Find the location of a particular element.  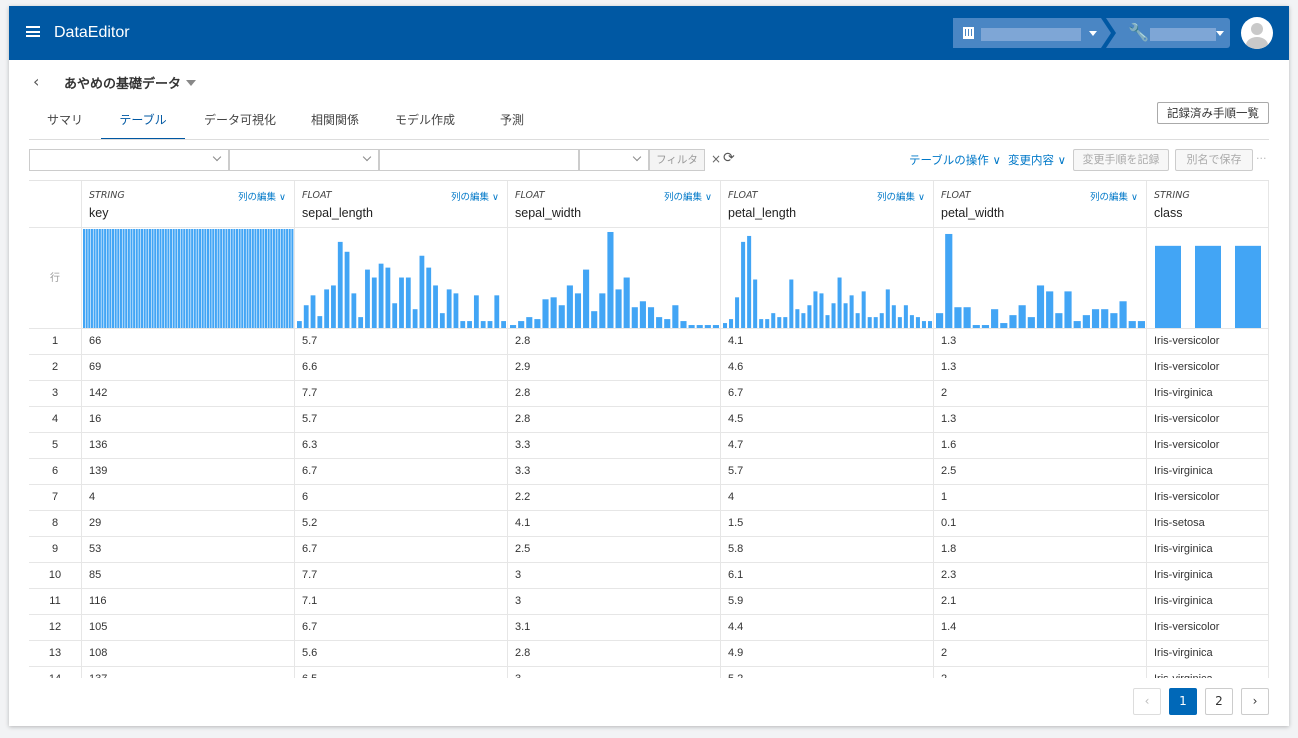

table-cell: 116 is located at coordinates (188, 602).